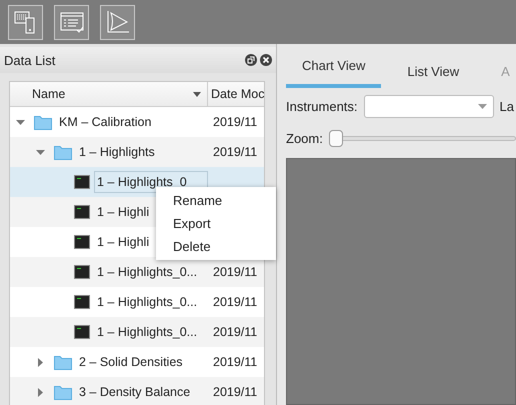  I want to click on item-name: 1 – Highlights, so click(117, 152).